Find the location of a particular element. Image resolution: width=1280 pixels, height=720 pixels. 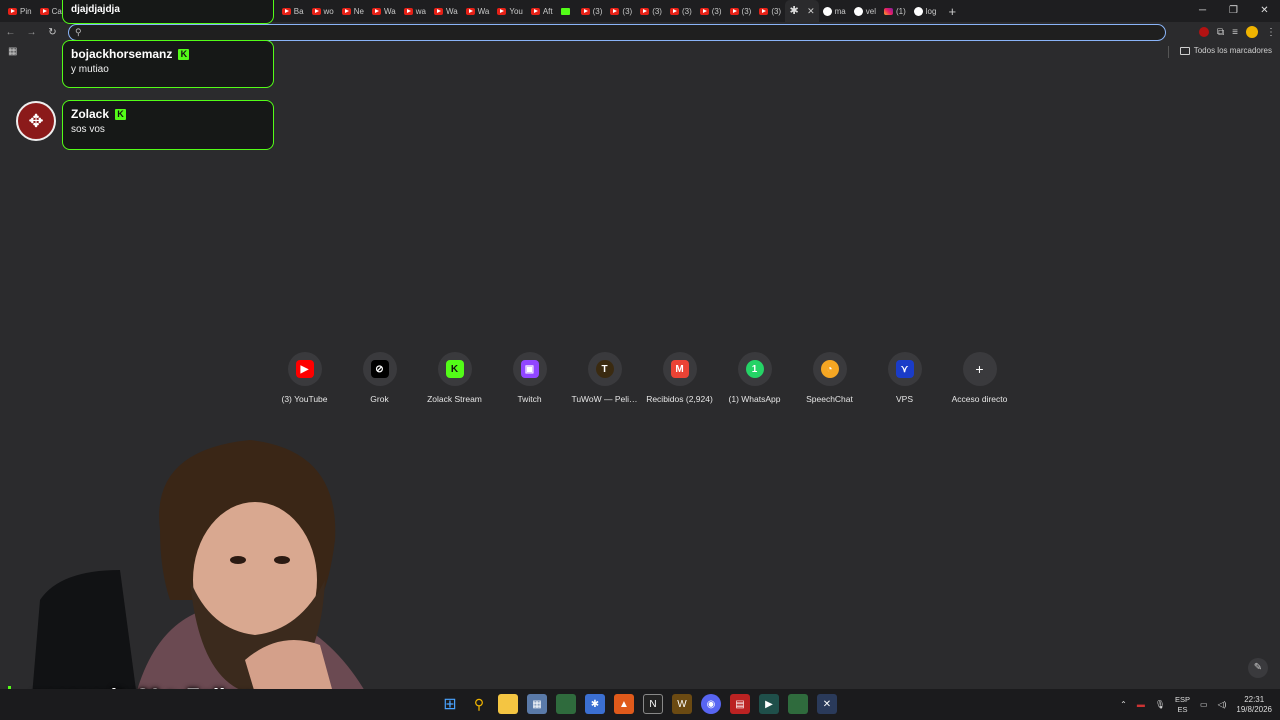

browser-tab: Ne is located at coordinates (353, 11).